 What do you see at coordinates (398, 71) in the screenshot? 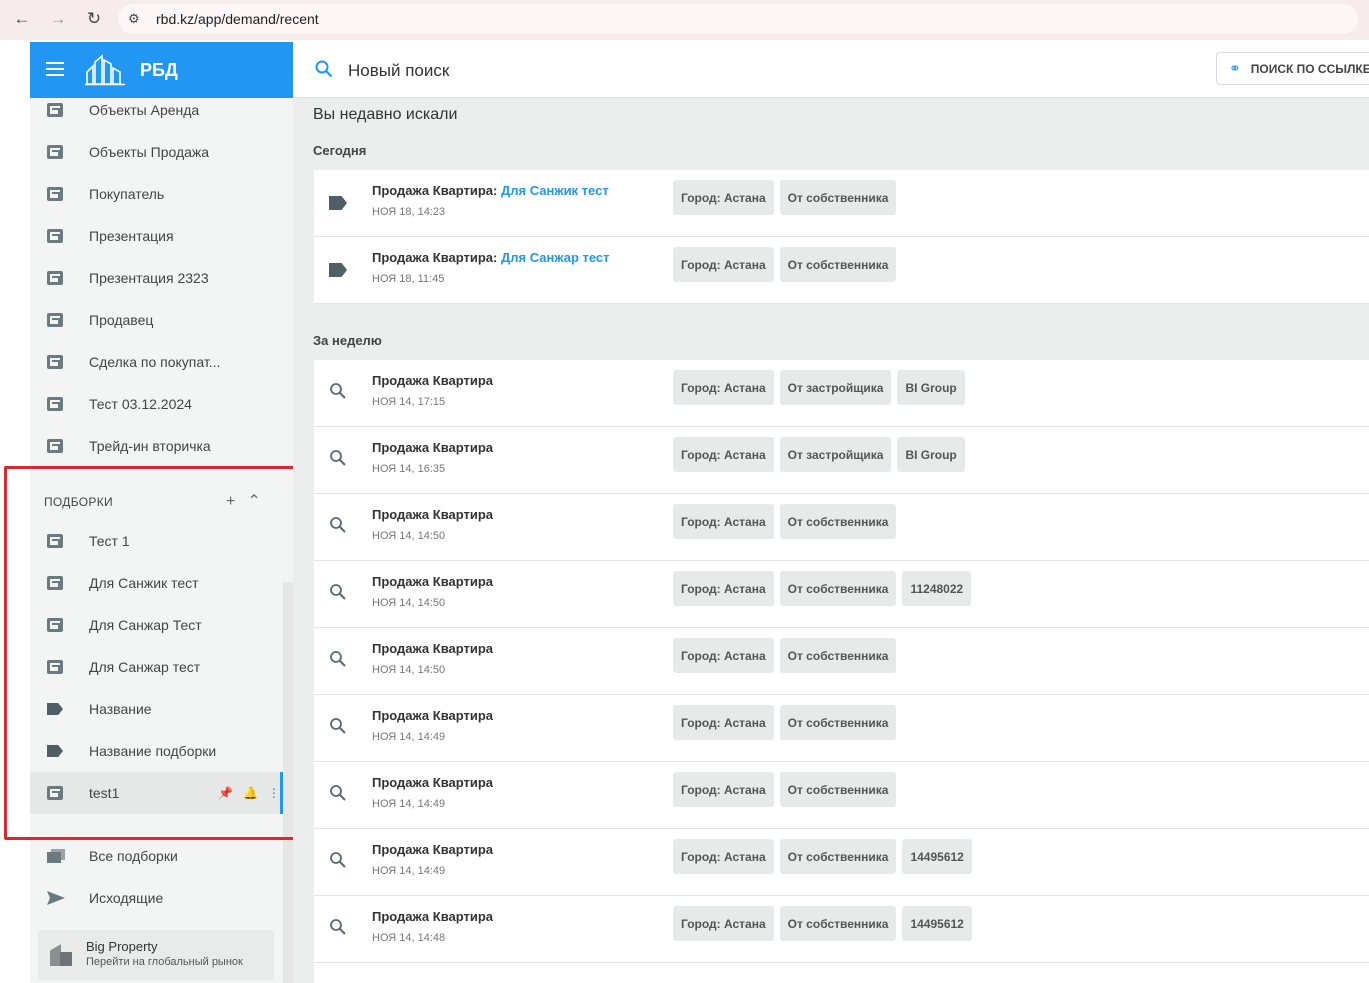
I see `new-search-button: Новый поиск` at bounding box center [398, 71].